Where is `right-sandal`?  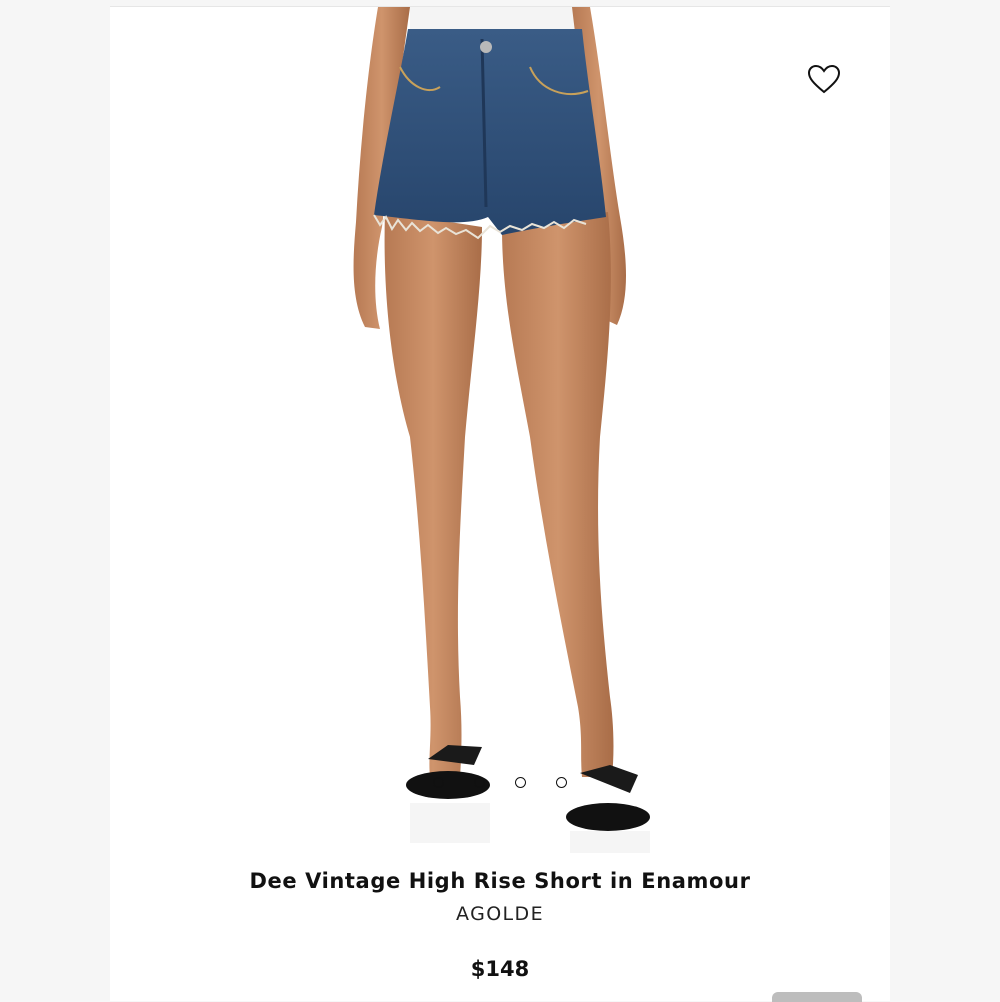
right-sandal is located at coordinates (608, 817).